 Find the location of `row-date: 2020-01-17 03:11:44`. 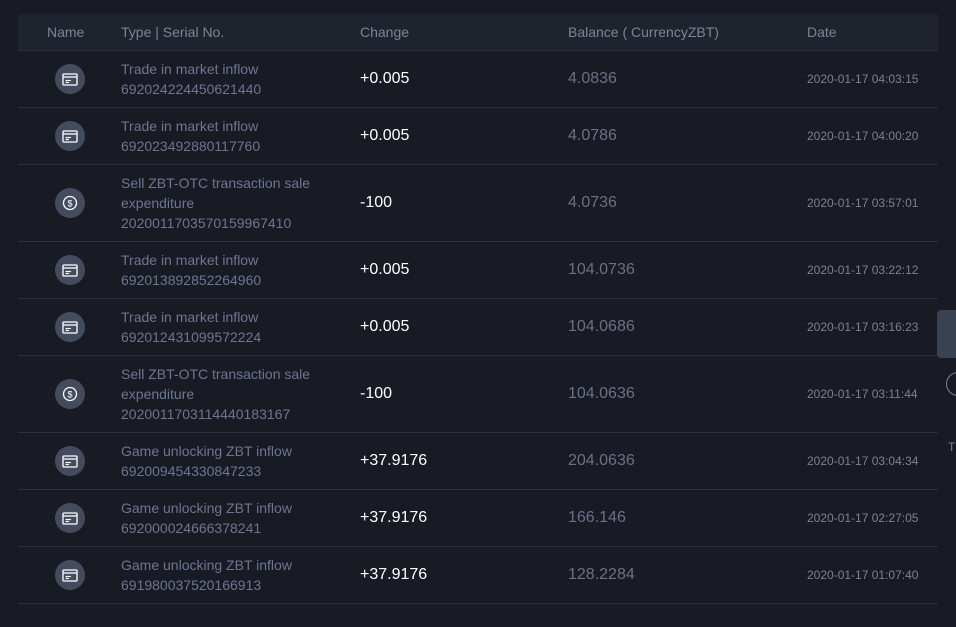

row-date: 2020-01-17 03:11:44 is located at coordinates (862, 394).